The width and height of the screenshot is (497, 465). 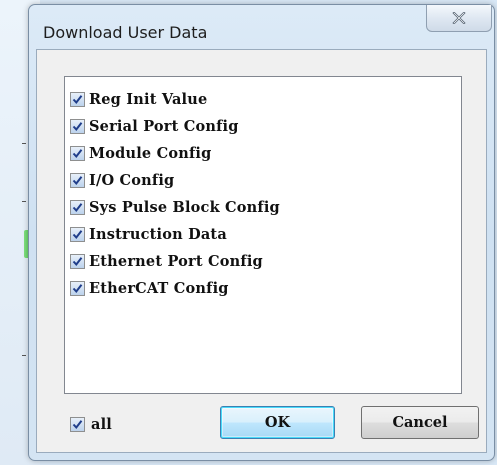 I want to click on list-item-ethercat-config: EtherCAT Config, so click(x=149, y=288).